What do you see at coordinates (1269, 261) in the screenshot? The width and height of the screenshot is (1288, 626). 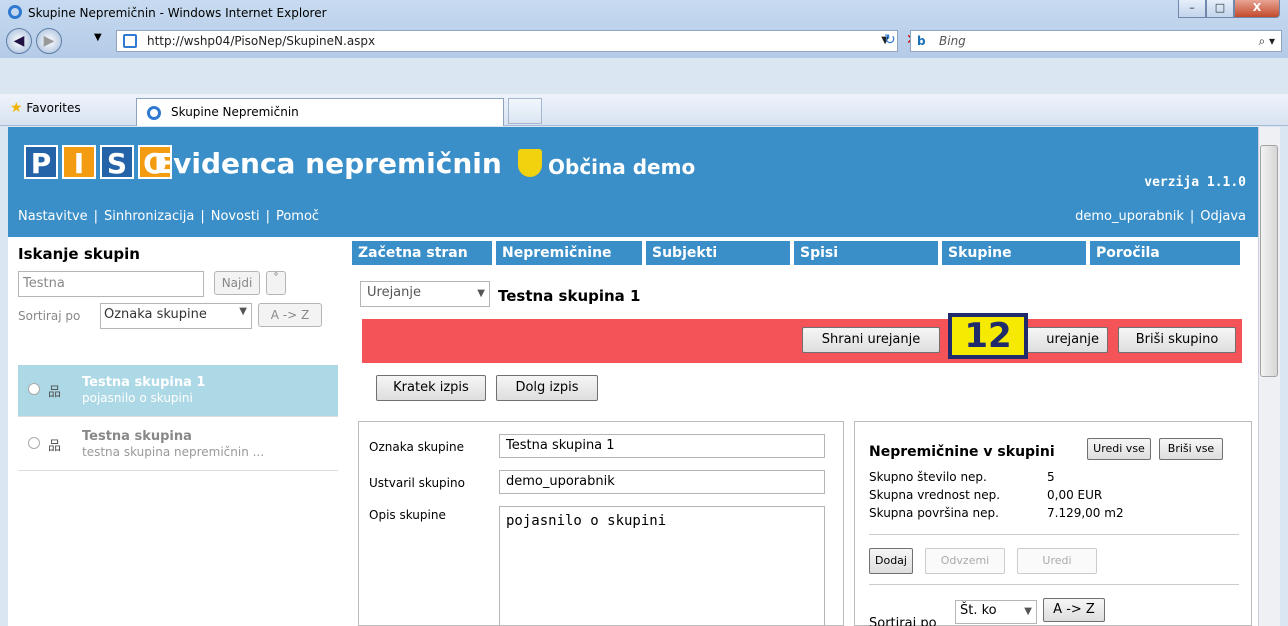 I see `scrollbar-thumb` at bounding box center [1269, 261].